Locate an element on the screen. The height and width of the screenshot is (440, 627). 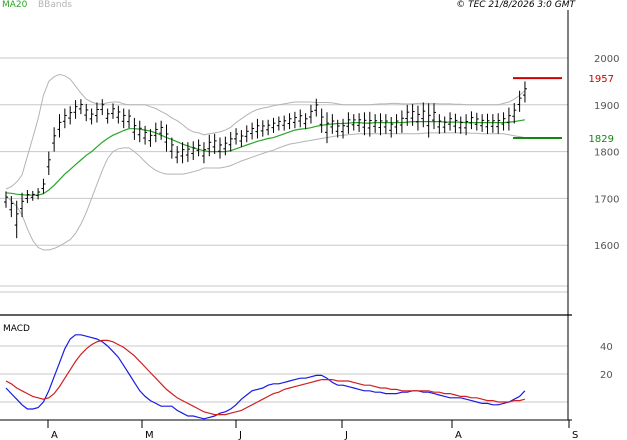
month-tick-label: S is located at coordinates (575, 435).